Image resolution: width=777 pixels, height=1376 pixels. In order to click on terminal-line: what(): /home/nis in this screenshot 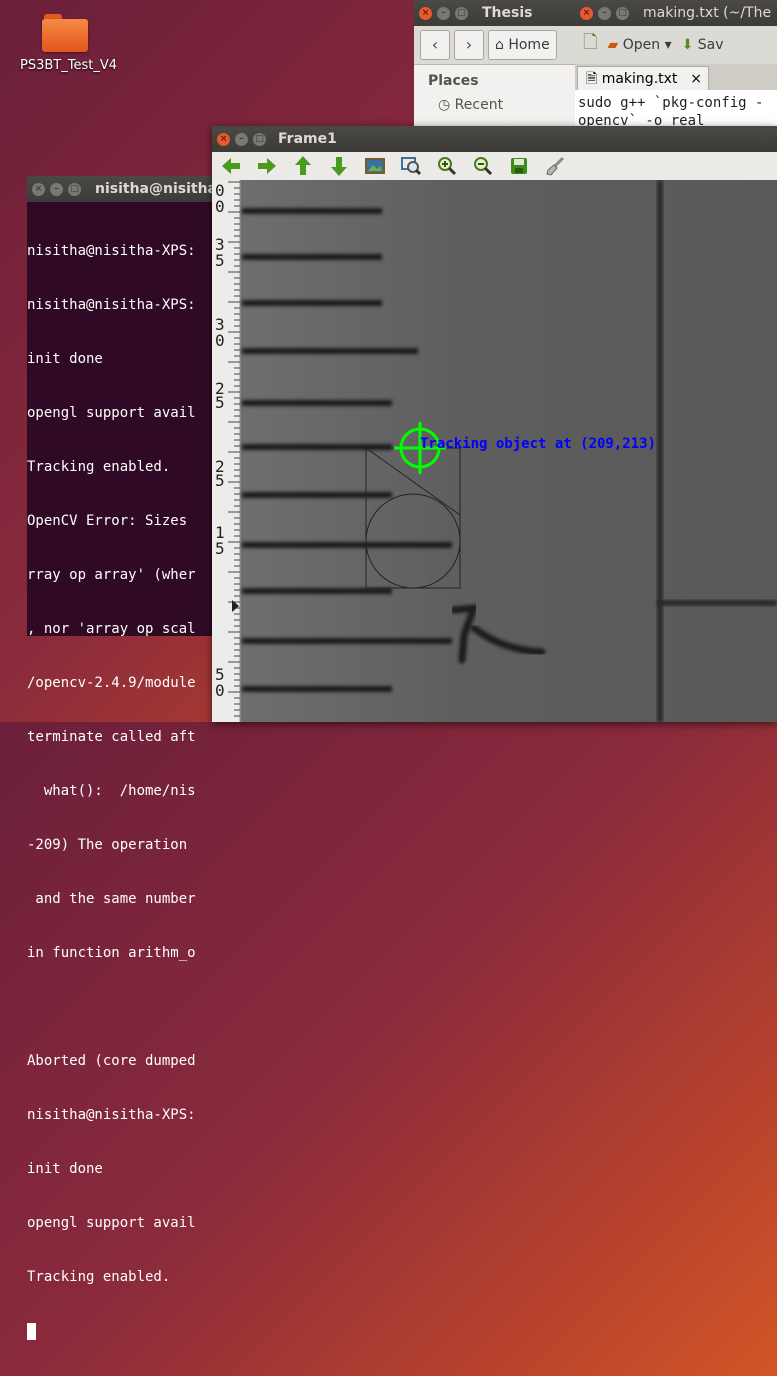, I will do `click(111, 791)`.